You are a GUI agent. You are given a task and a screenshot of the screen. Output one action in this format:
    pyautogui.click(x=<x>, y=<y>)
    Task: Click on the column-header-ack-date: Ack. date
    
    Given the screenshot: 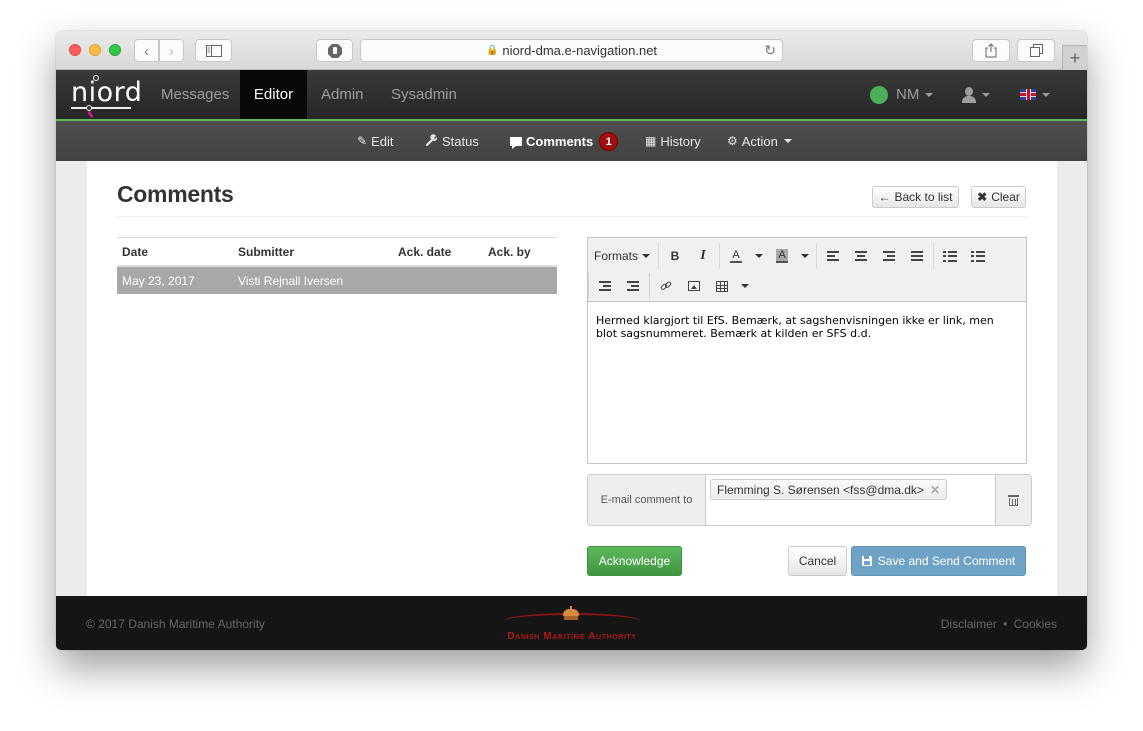 What is the action you would take?
    pyautogui.click(x=439, y=252)
    